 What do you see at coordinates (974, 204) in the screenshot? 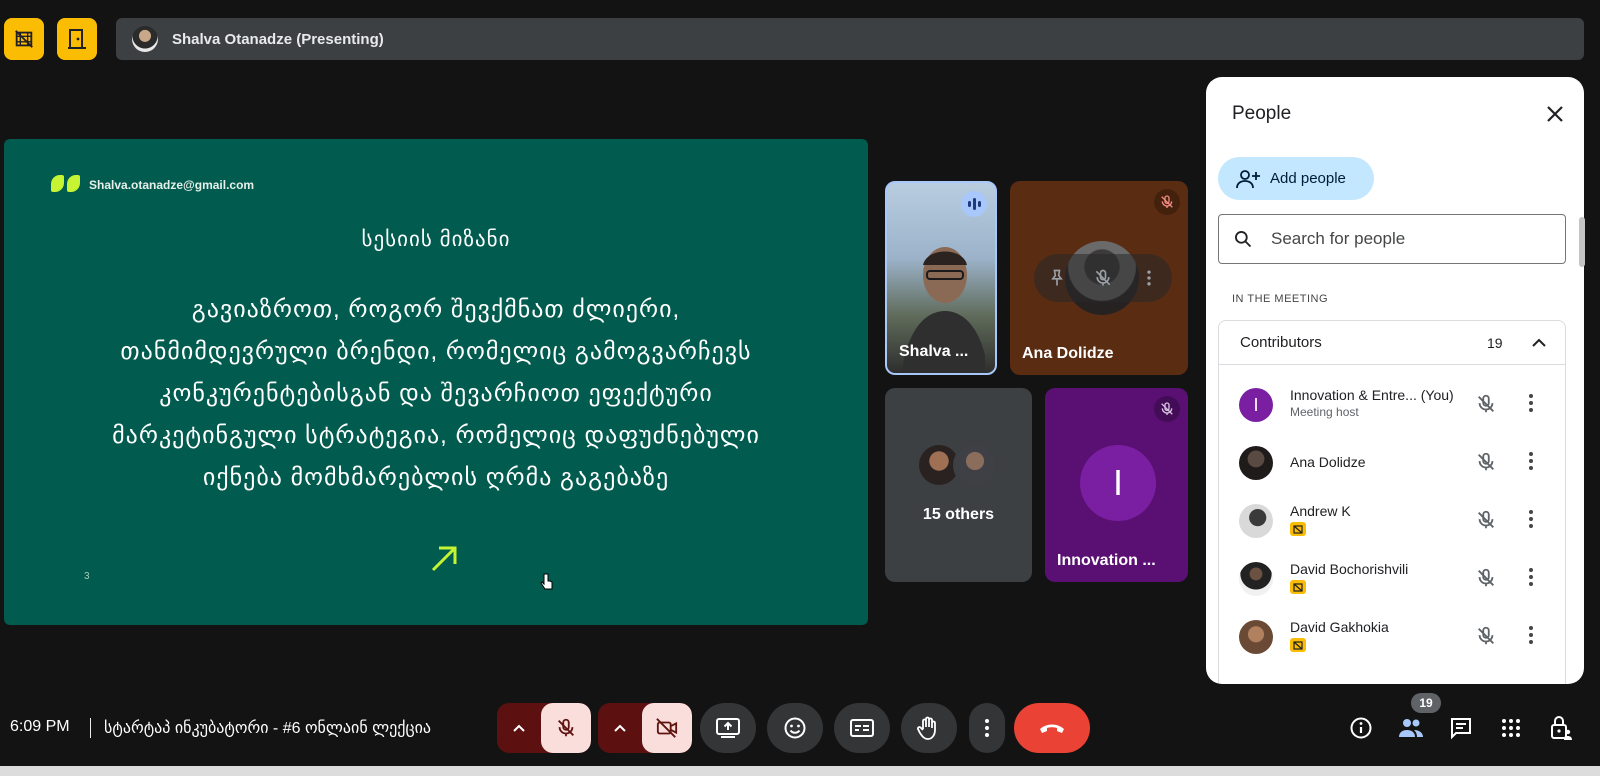
I see `speaking-indicator-icon` at bounding box center [974, 204].